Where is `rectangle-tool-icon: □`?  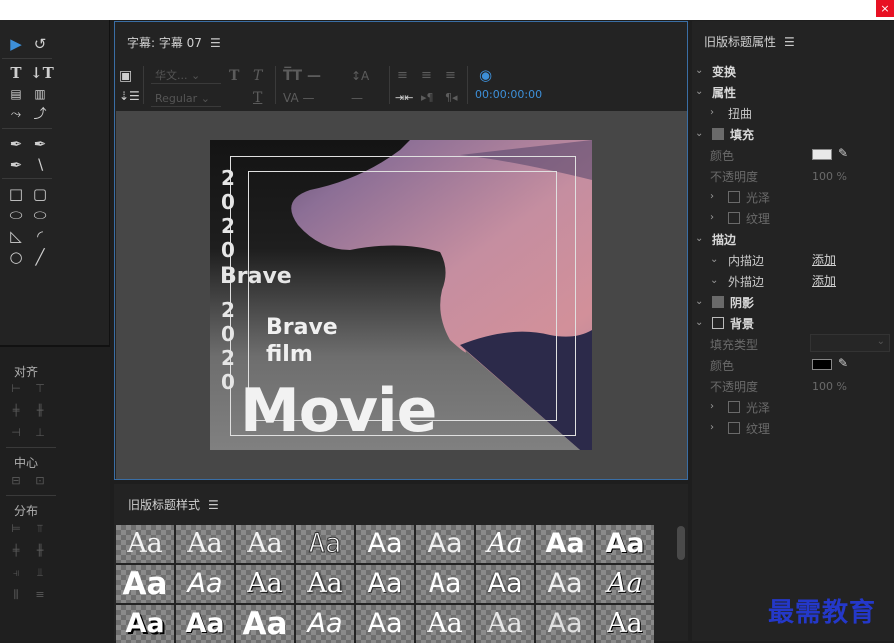 rectangle-tool-icon: □ is located at coordinates (16, 194).